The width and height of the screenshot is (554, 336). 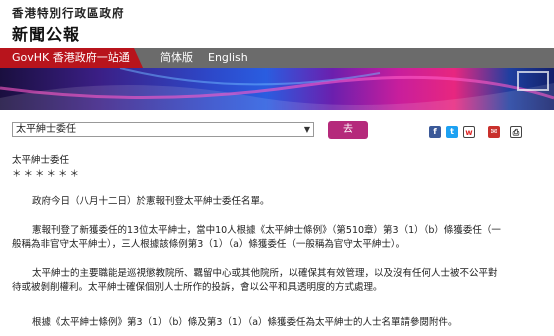 What do you see at coordinates (228, 58) in the screenshot?
I see `english-link: English` at bounding box center [228, 58].